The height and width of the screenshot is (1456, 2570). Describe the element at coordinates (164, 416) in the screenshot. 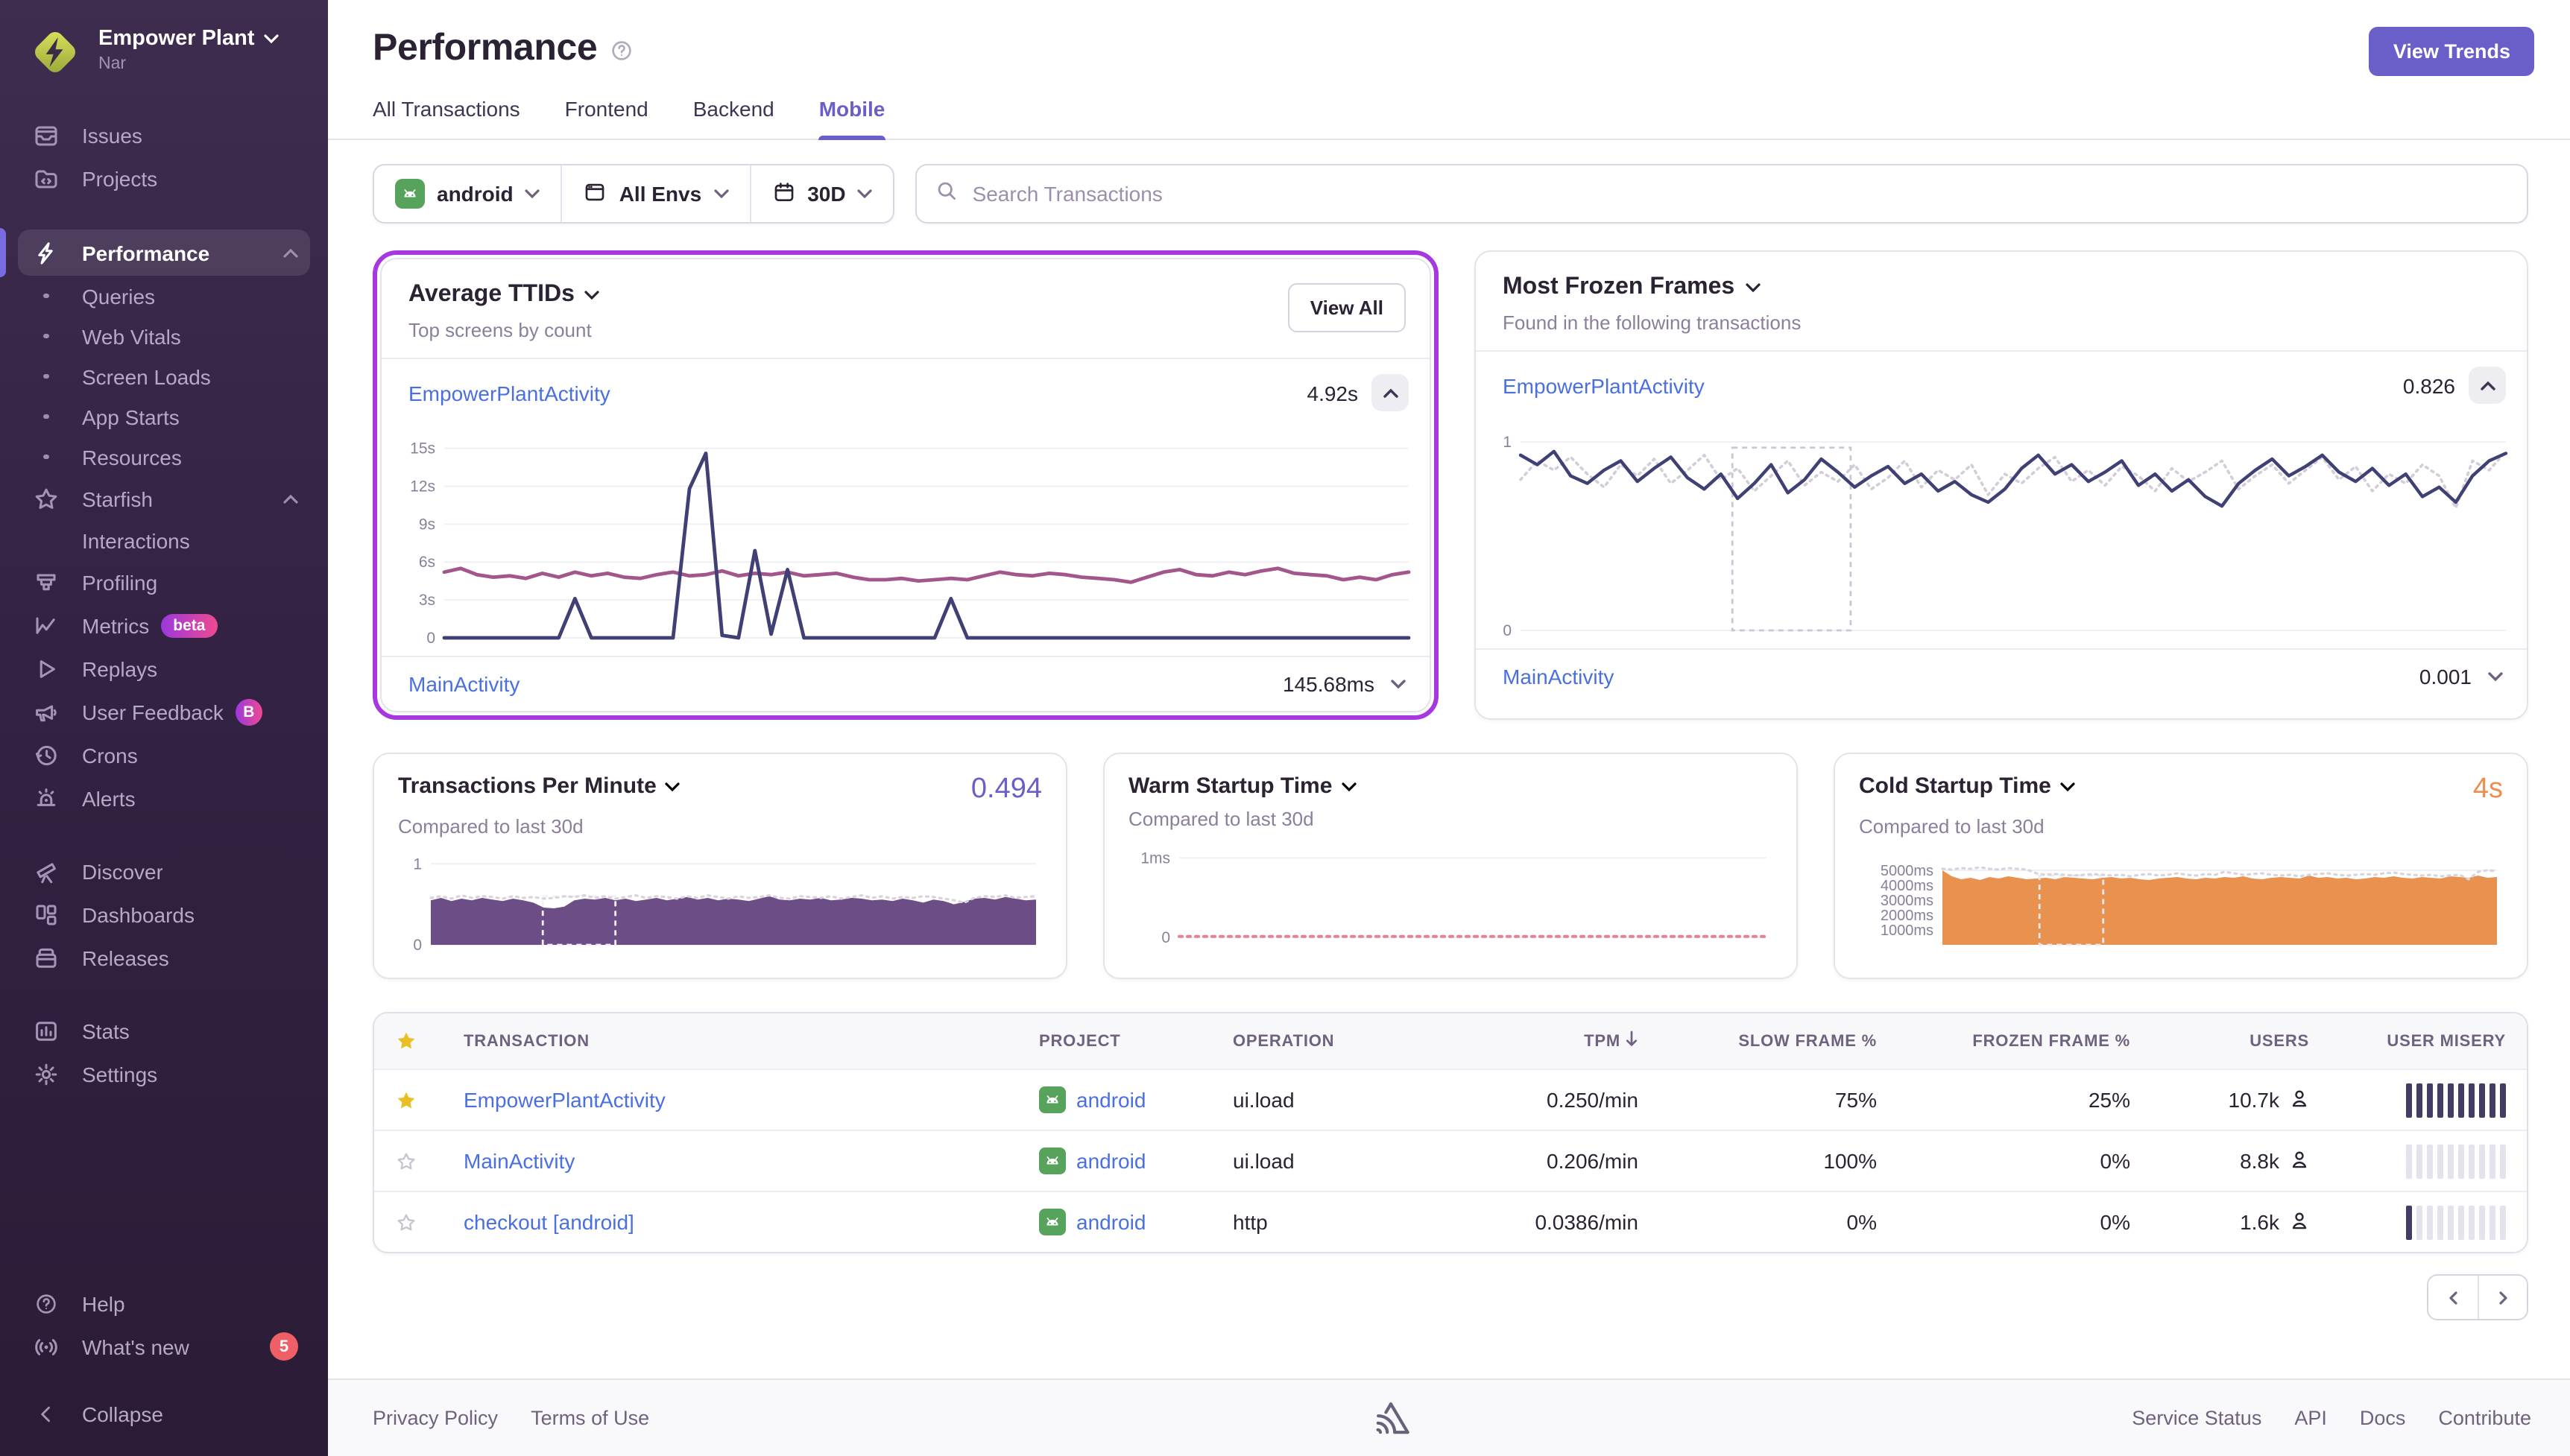

I see `sidebar-item-app-starts: App Starts` at that location.